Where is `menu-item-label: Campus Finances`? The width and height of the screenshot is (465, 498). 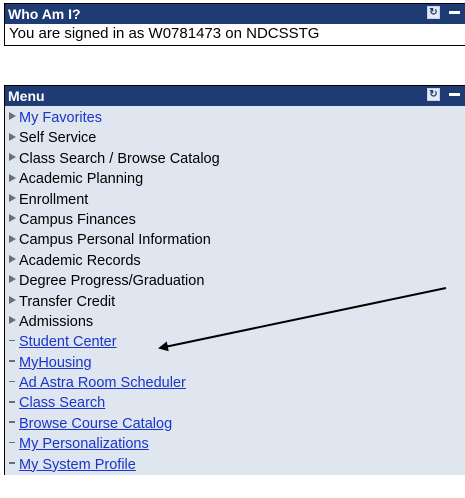
menu-item-label: Campus Finances is located at coordinates (77, 220).